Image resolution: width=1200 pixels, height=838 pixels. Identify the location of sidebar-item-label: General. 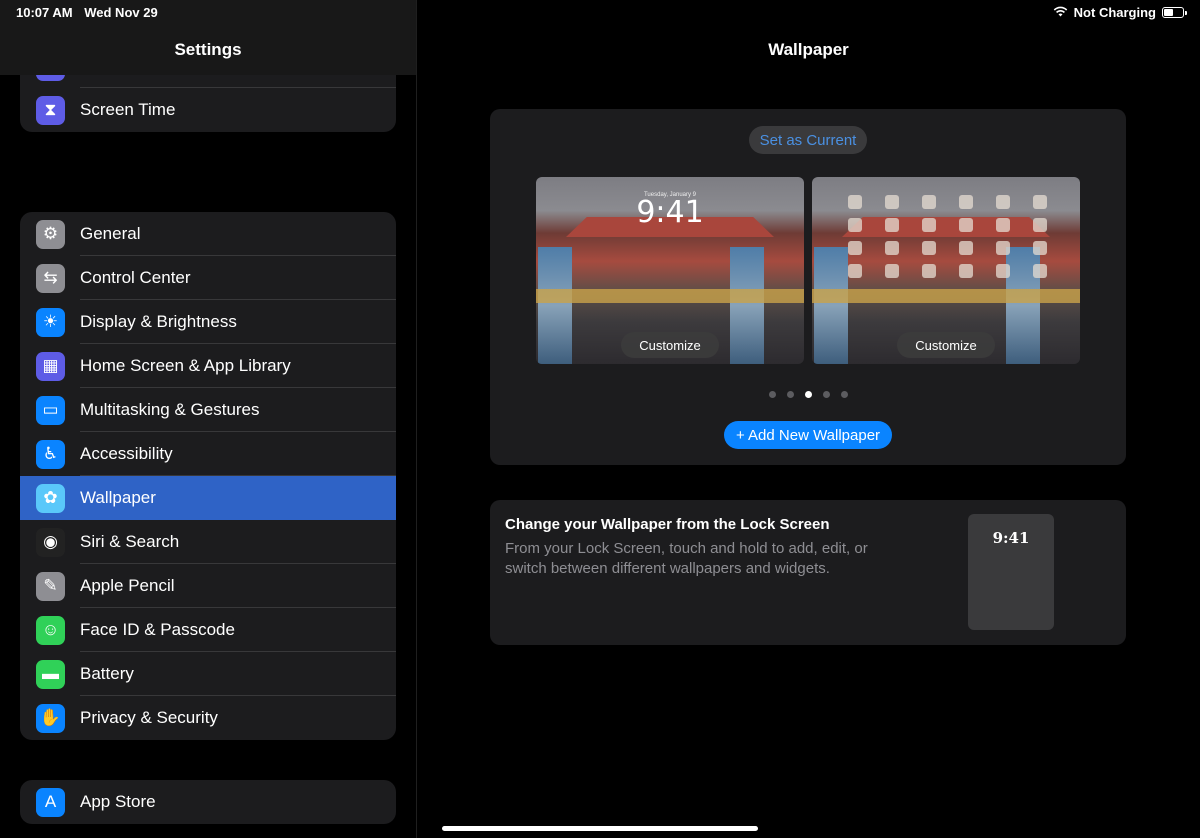
(110, 233).